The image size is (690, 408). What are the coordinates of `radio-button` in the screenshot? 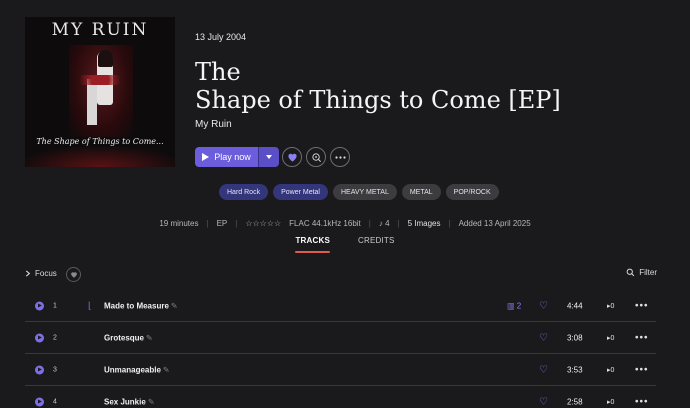 It's located at (316, 157).